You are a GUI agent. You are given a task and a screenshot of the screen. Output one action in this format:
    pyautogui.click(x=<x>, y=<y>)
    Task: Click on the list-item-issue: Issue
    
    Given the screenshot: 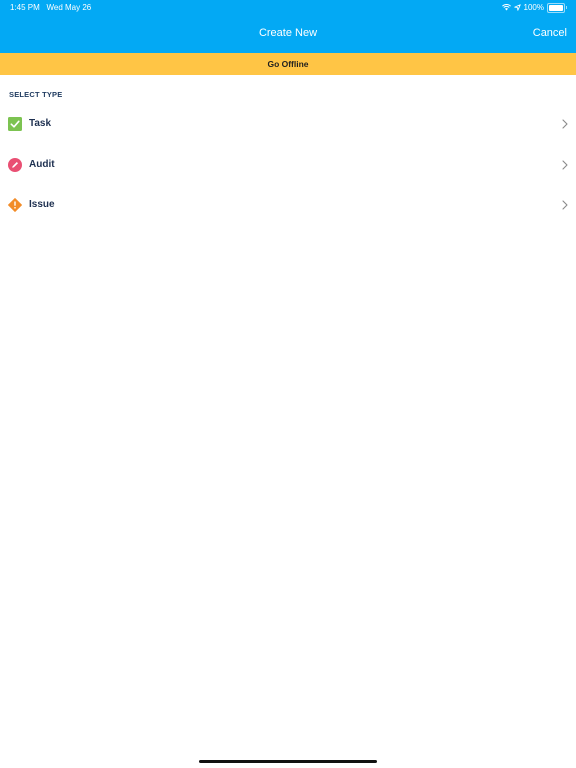 What is the action you would take?
    pyautogui.click(x=288, y=205)
    